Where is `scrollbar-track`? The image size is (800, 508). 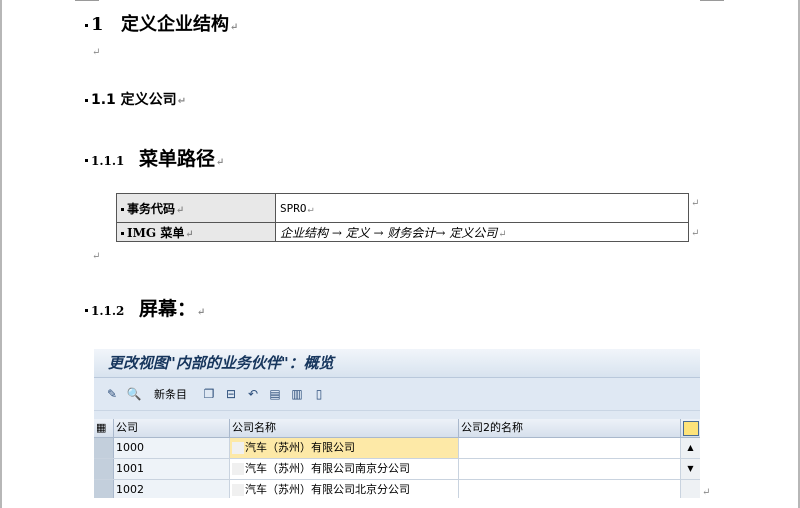
scrollbar-track is located at coordinates (690, 489).